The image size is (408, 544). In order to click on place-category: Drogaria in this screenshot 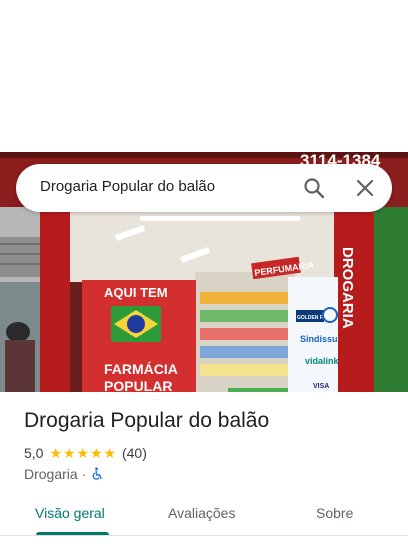, I will do `click(51, 474)`.